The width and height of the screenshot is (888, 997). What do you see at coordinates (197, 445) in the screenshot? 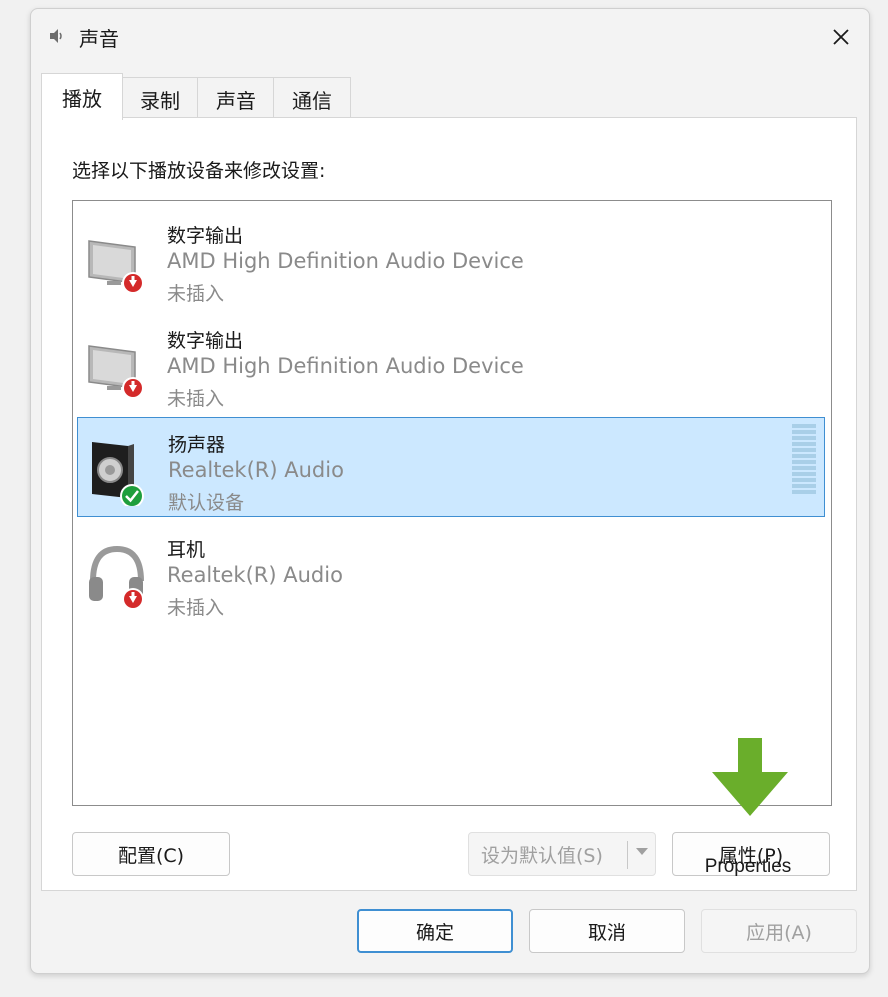
I see `device-name: 扬声器` at bounding box center [197, 445].